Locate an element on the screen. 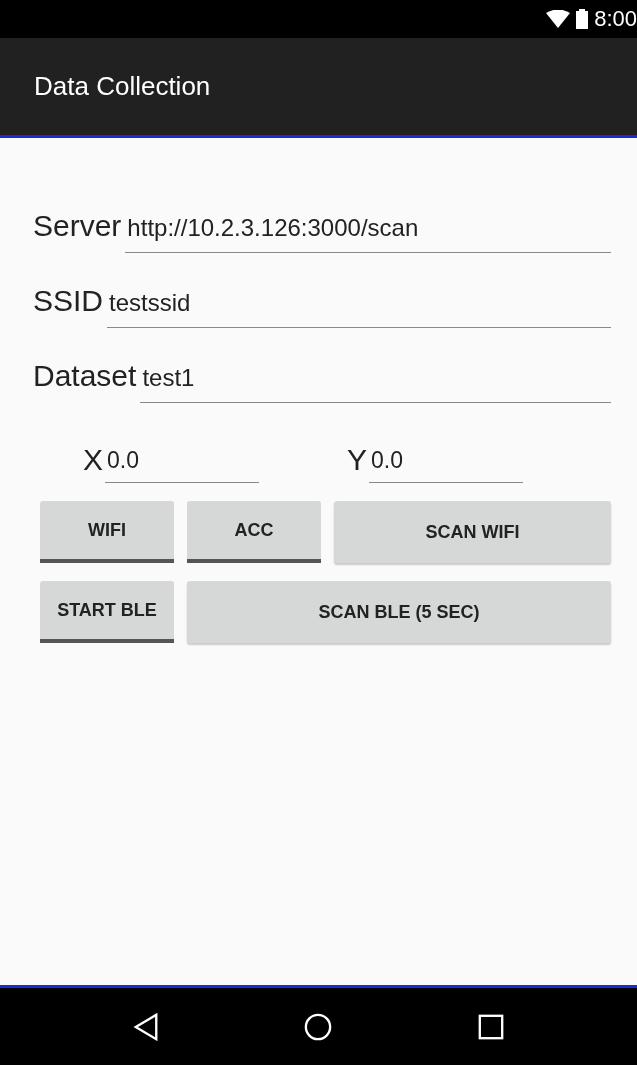 This screenshot has width=637, height=1065. wifi-icon is located at coordinates (558, 19).